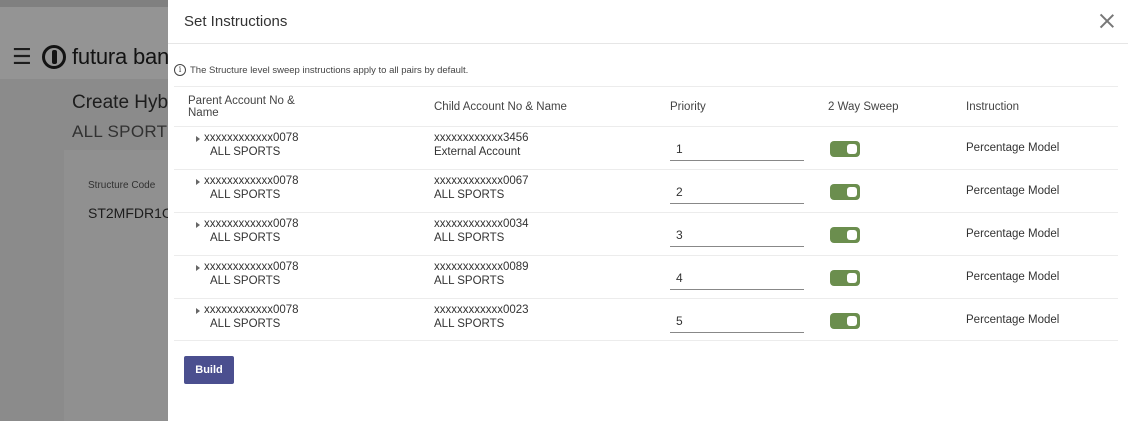  What do you see at coordinates (863, 107) in the screenshot?
I see `column-header-two-way-sweep: 2 Way Sweep` at bounding box center [863, 107].